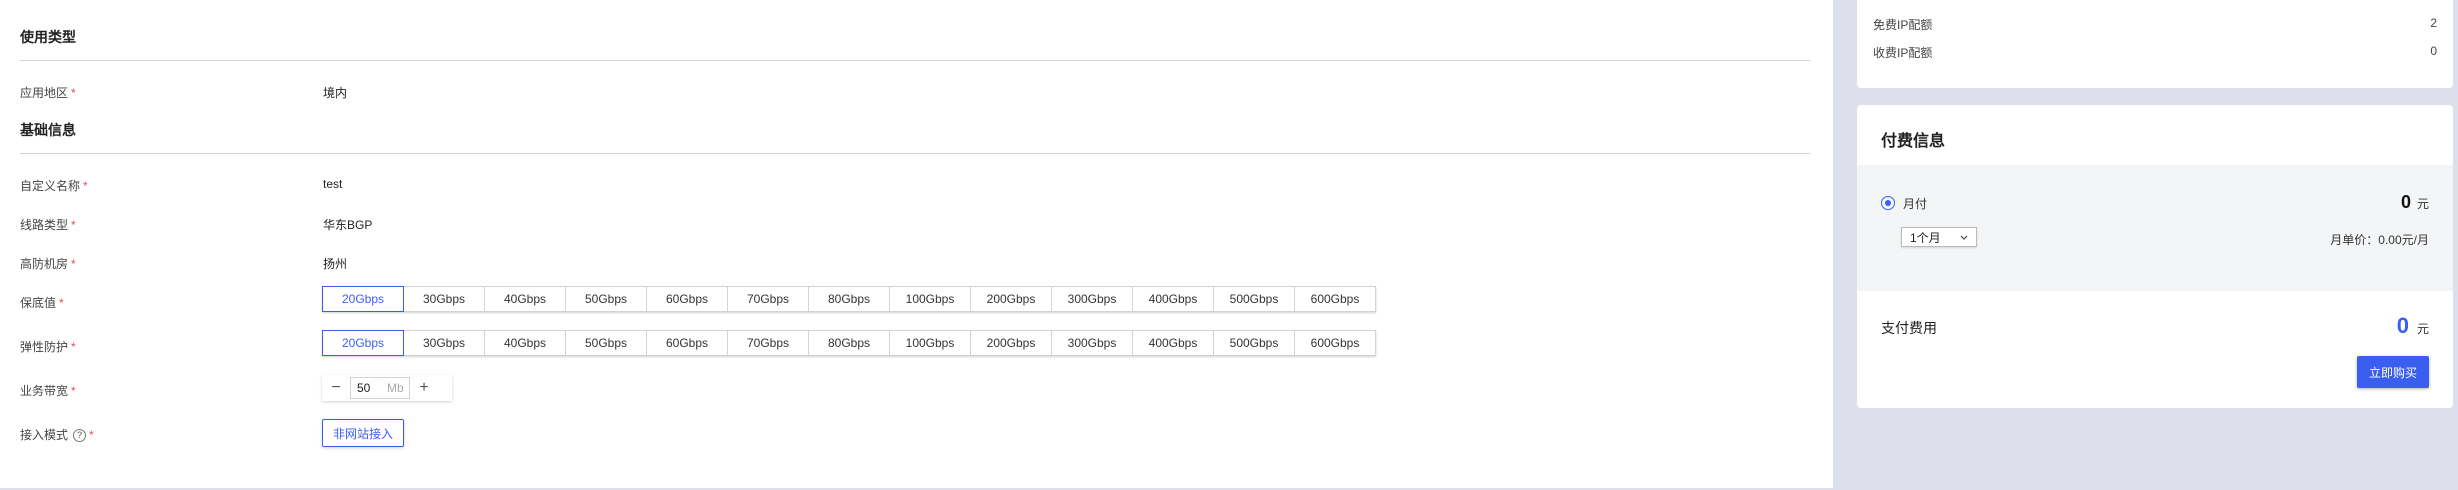  I want to click on fee-label: 支付费用, so click(1909, 328).